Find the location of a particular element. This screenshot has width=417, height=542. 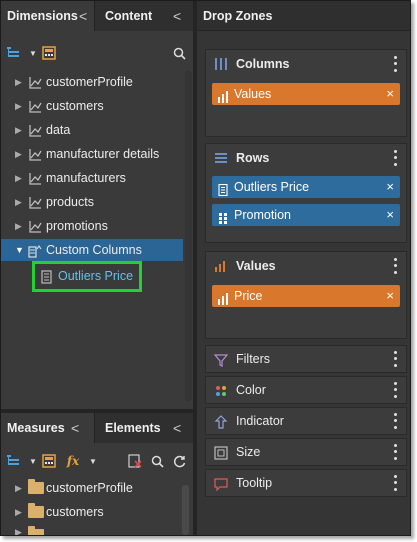

tab-dimensions: Dimensions < is located at coordinates (47, 16).